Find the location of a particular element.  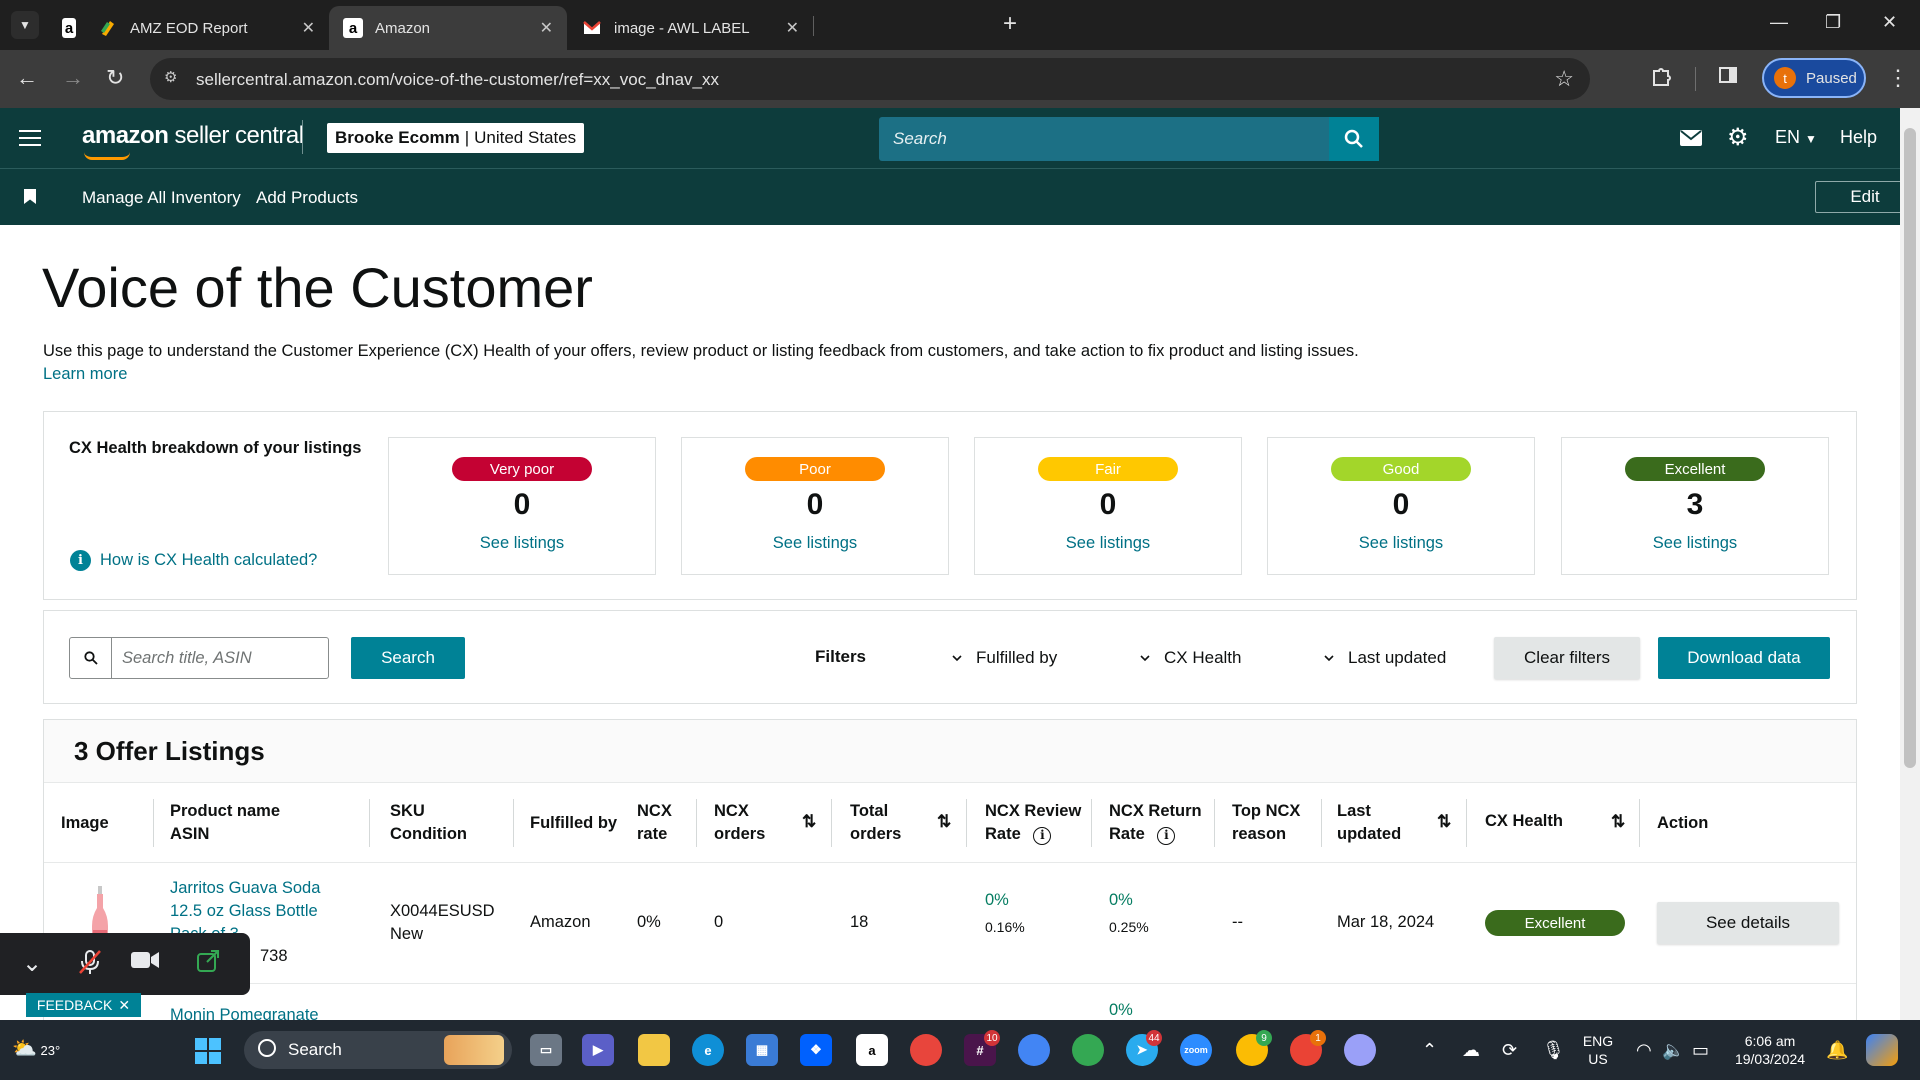

header-search-input is located at coordinates (1129, 139).